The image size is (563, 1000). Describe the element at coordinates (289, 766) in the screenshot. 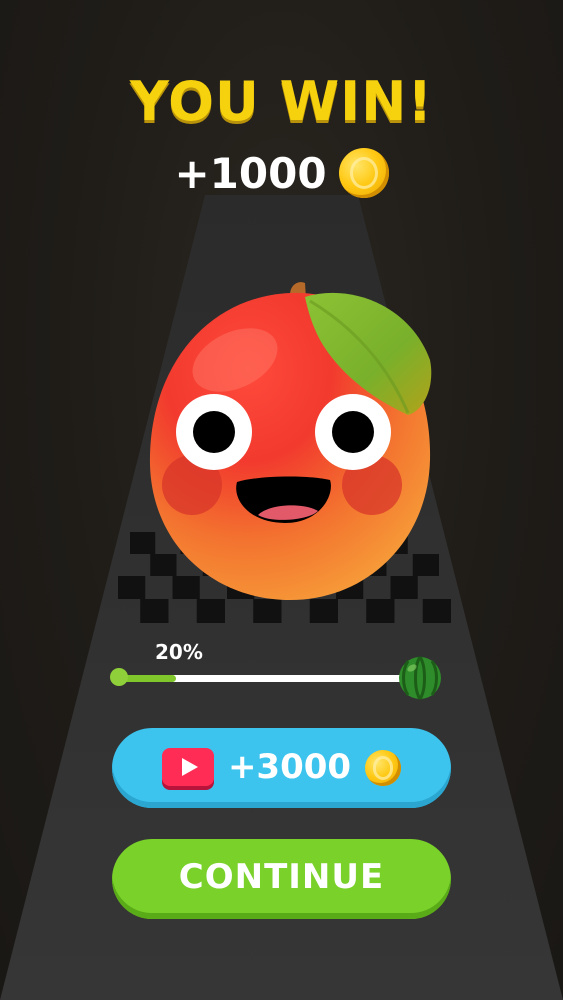

I see `ad-reward-amount: +3000` at that location.